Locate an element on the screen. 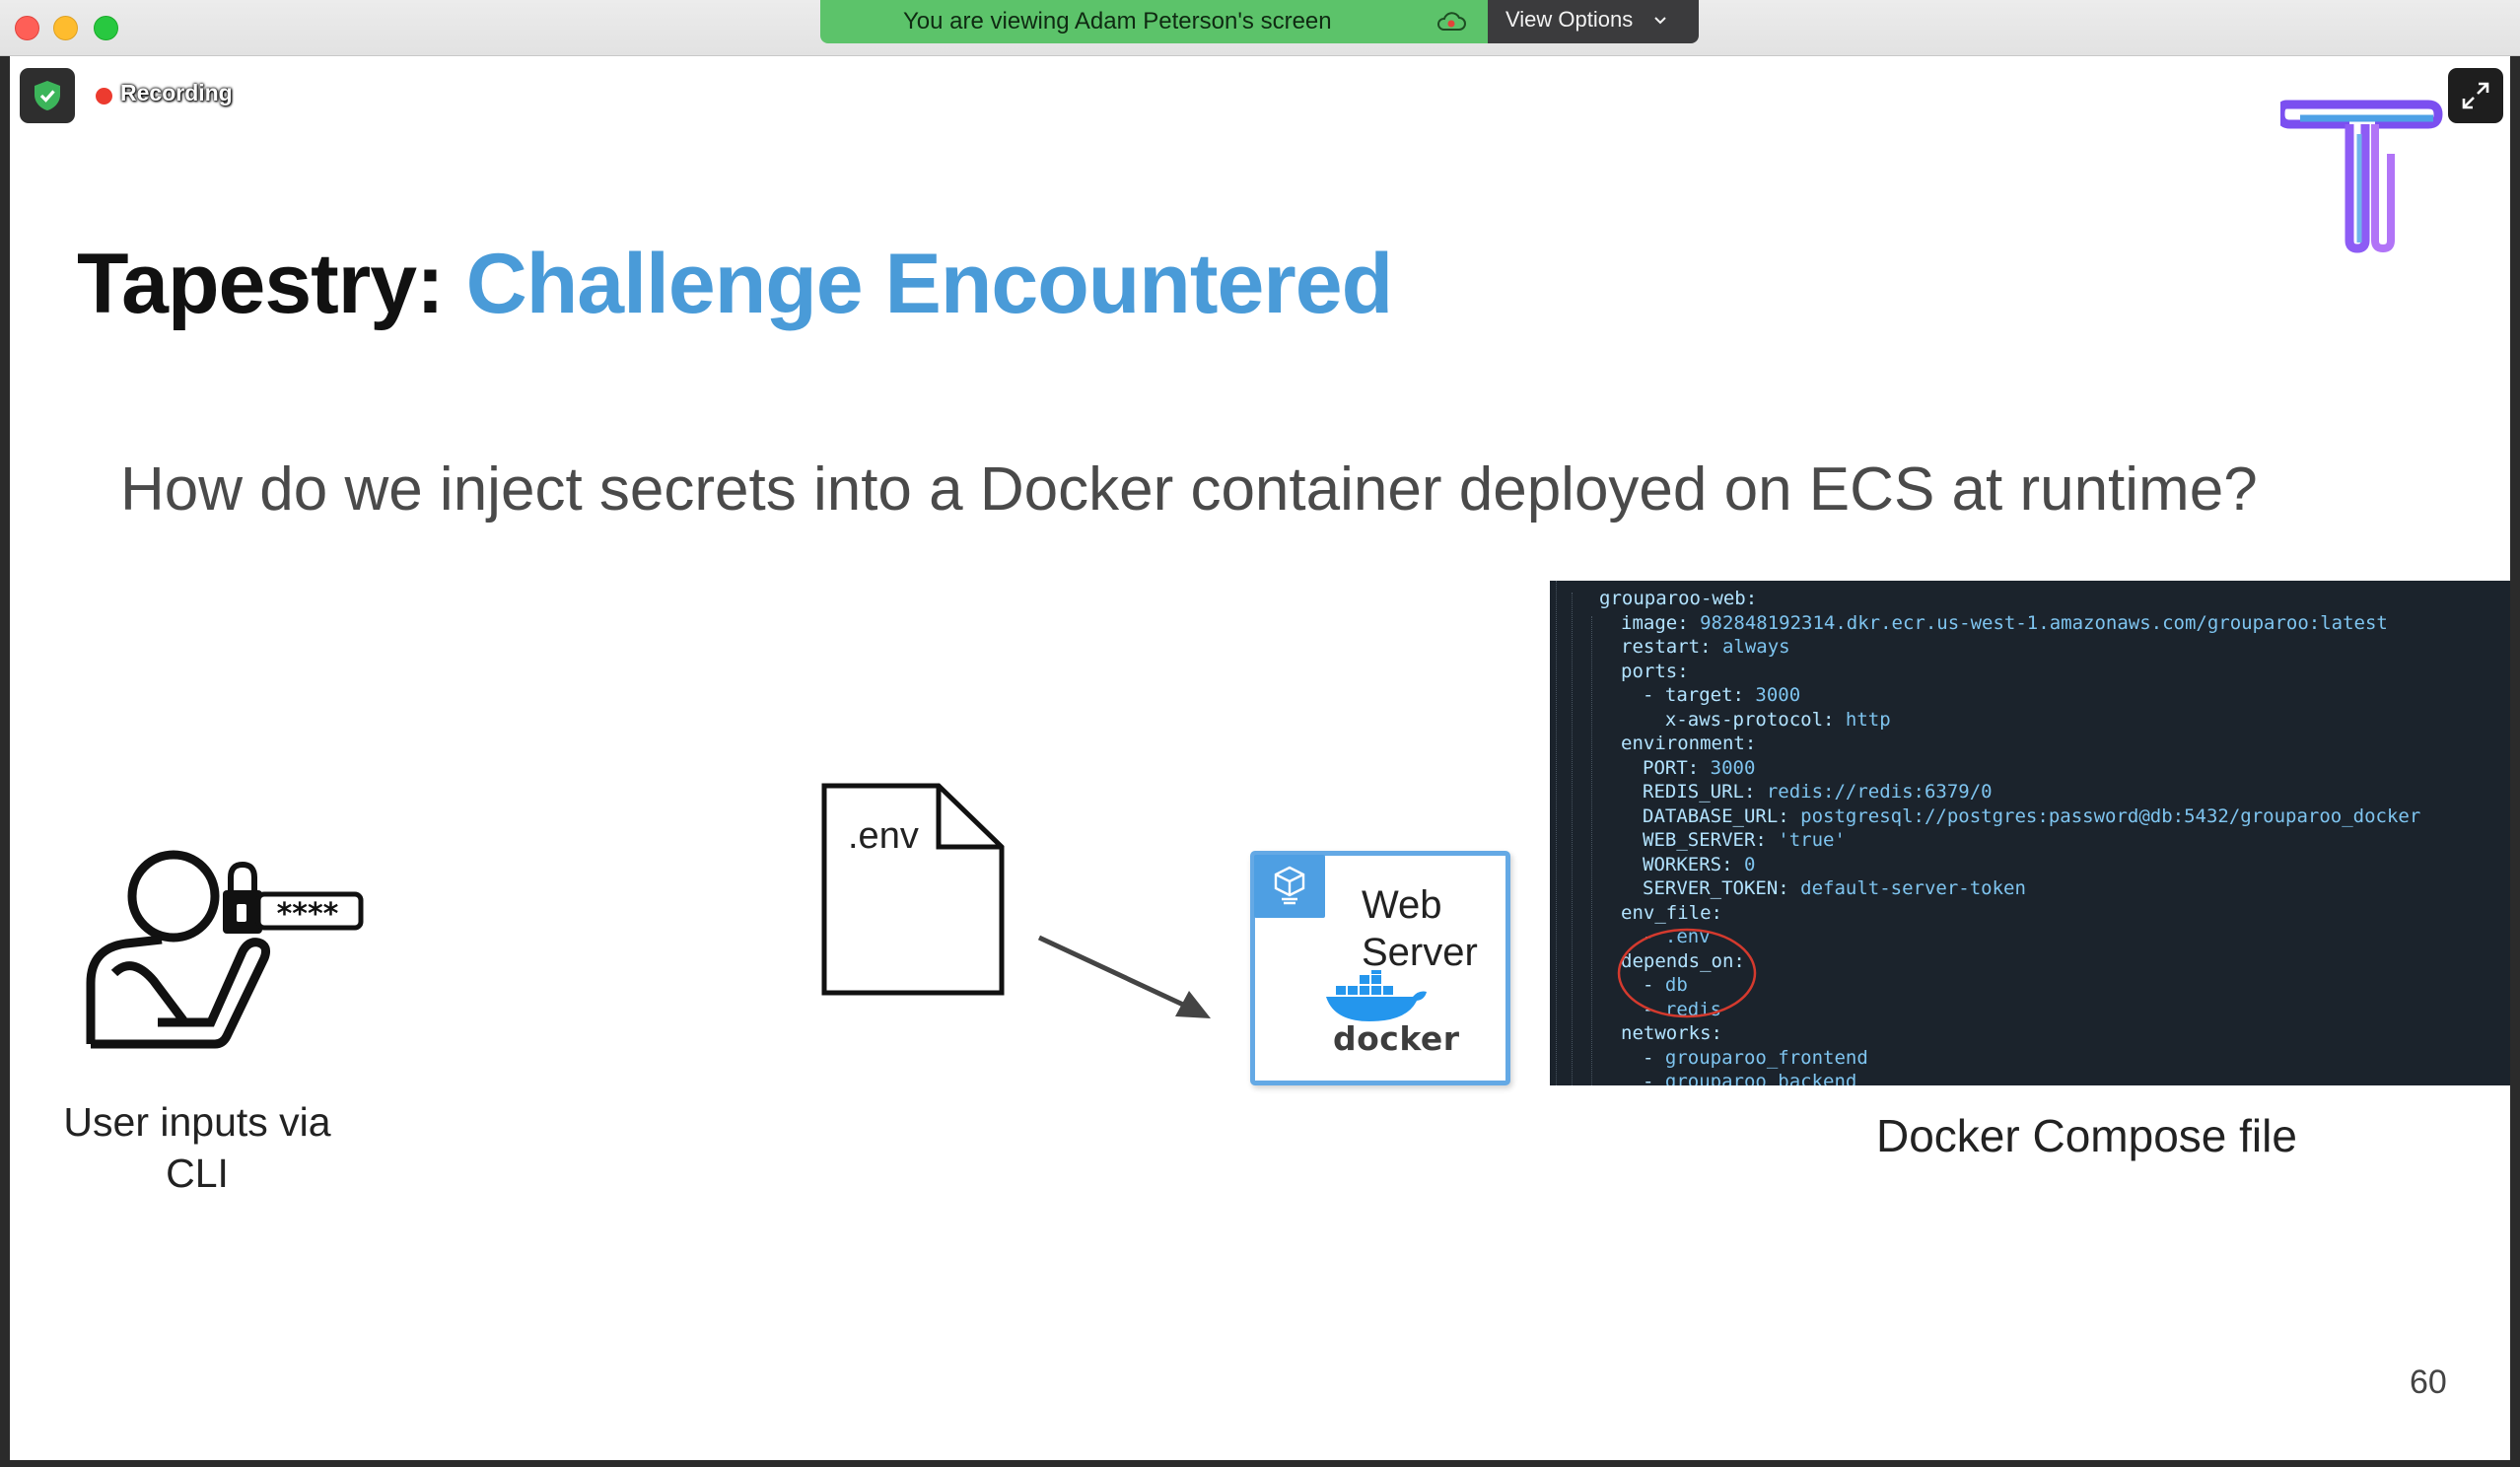 The image size is (2520, 1467). code-line: restart: always is located at coordinates (1705, 647).